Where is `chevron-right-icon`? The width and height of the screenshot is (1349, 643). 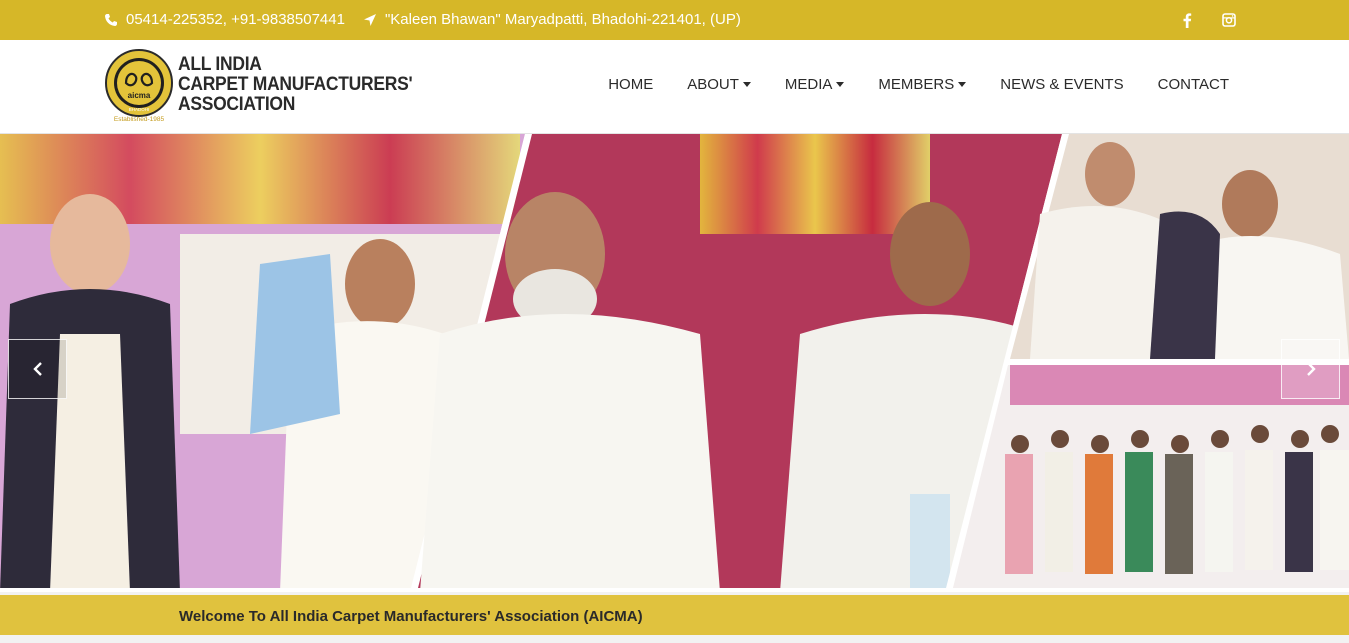 chevron-right-icon is located at coordinates (1311, 369).